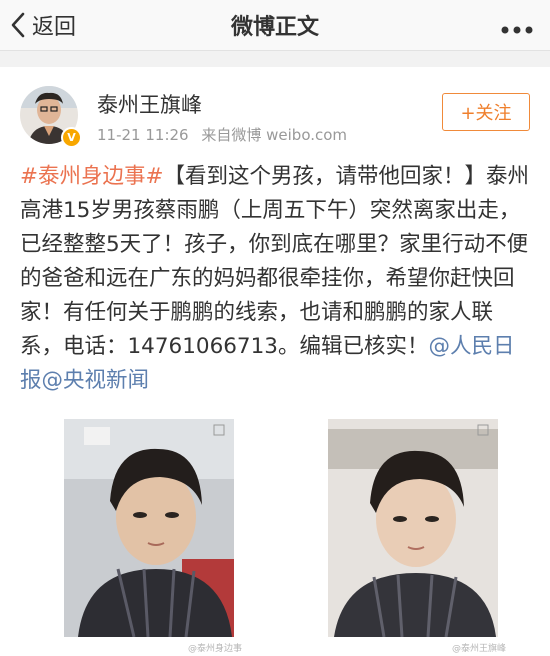  I want to click on mention-link-2: @央视新闻, so click(96, 380).